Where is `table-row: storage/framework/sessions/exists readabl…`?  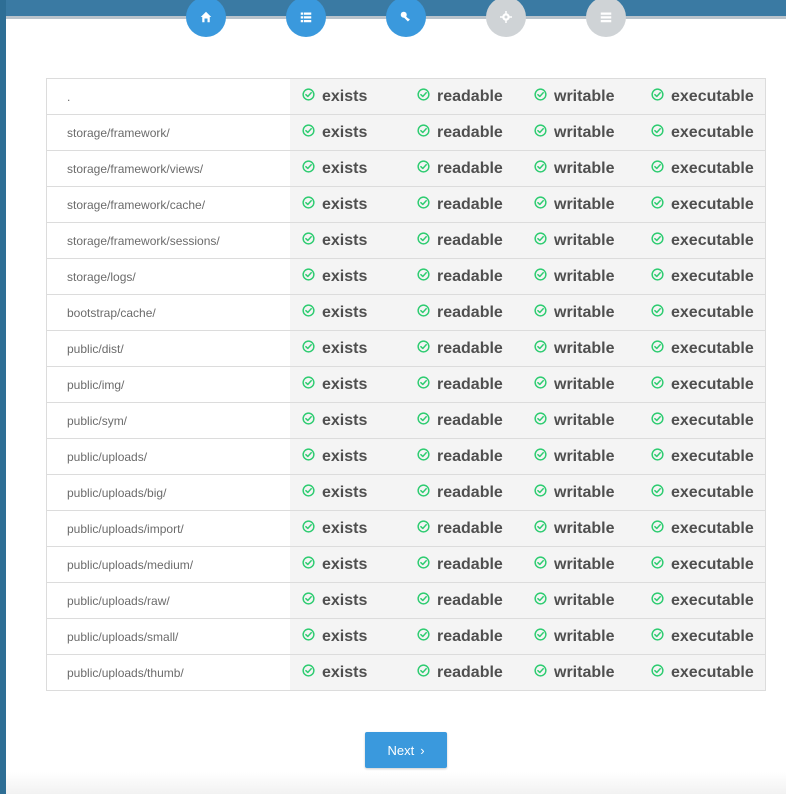 table-row: storage/framework/sessions/exists readabl… is located at coordinates (406, 241).